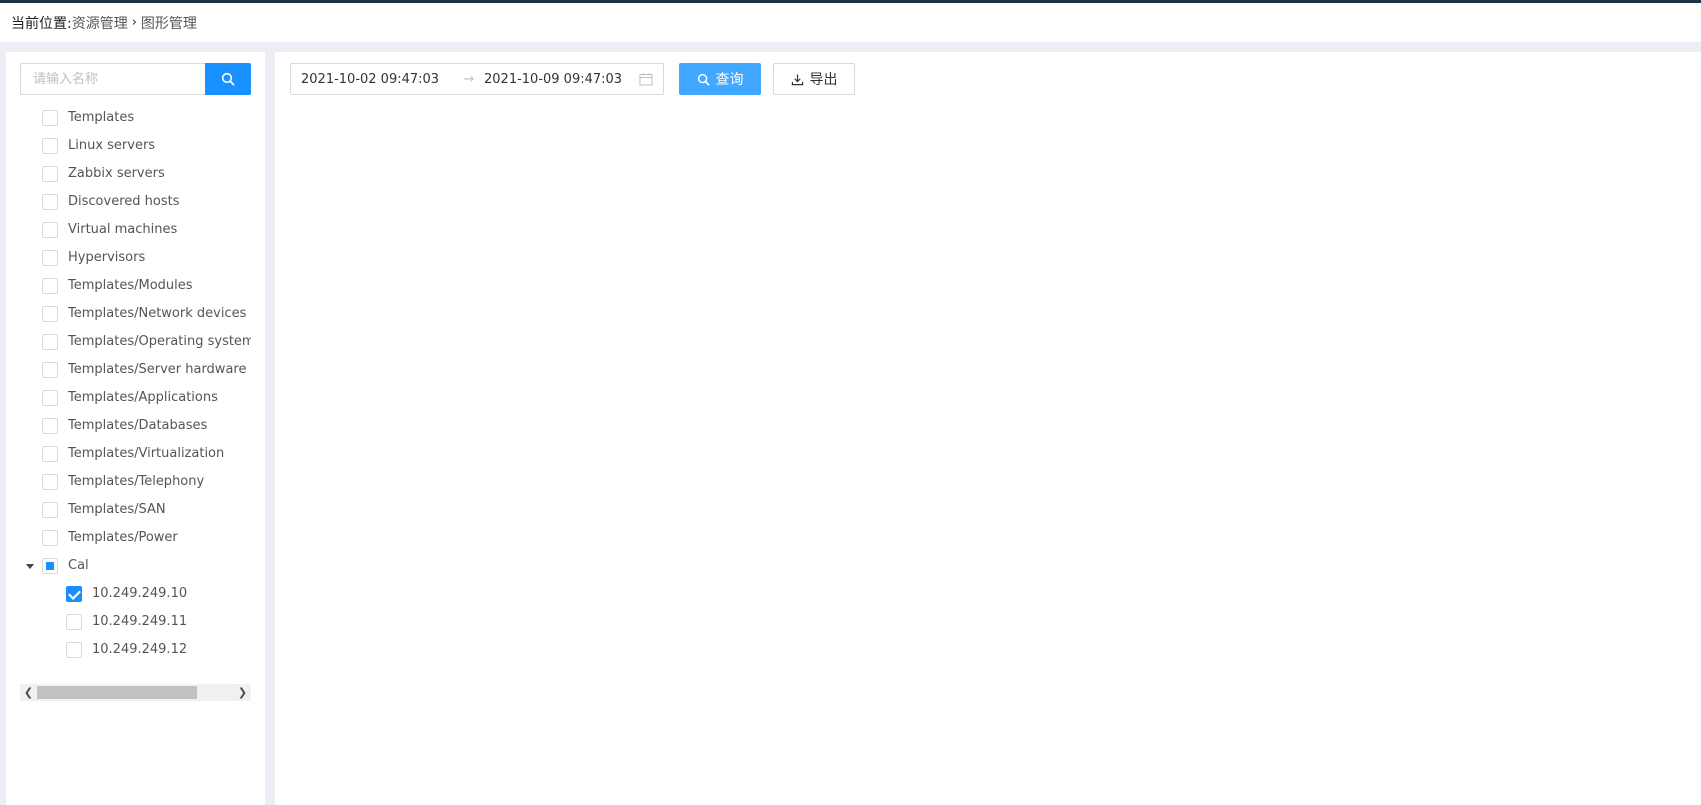 The height and width of the screenshot is (805, 1701). What do you see at coordinates (30, 566) in the screenshot?
I see `caret-down-icon` at bounding box center [30, 566].